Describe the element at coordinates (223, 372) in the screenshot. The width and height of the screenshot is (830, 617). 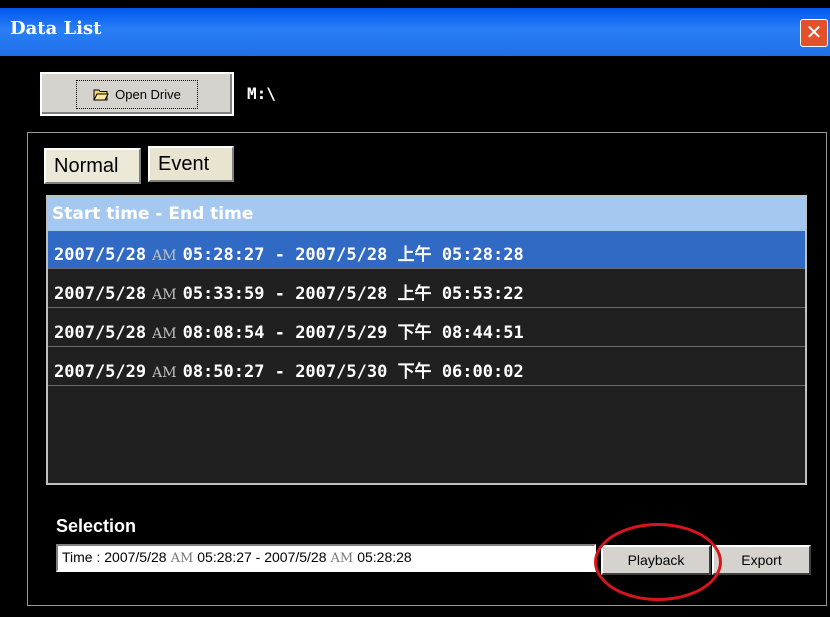
I see `start-time: 08:50:27` at that location.